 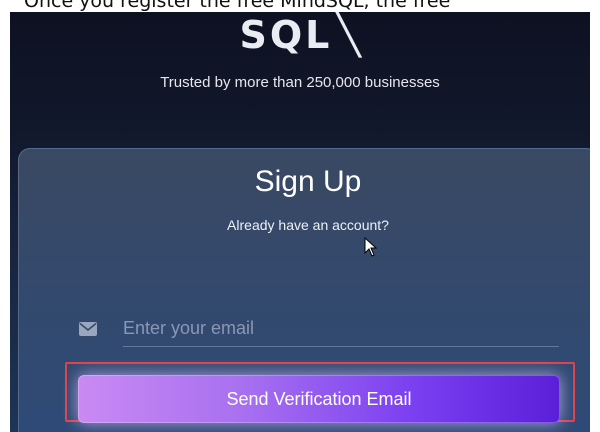 I want to click on tagline: Trusted by more than 250,000 businesses, so click(x=300, y=82).